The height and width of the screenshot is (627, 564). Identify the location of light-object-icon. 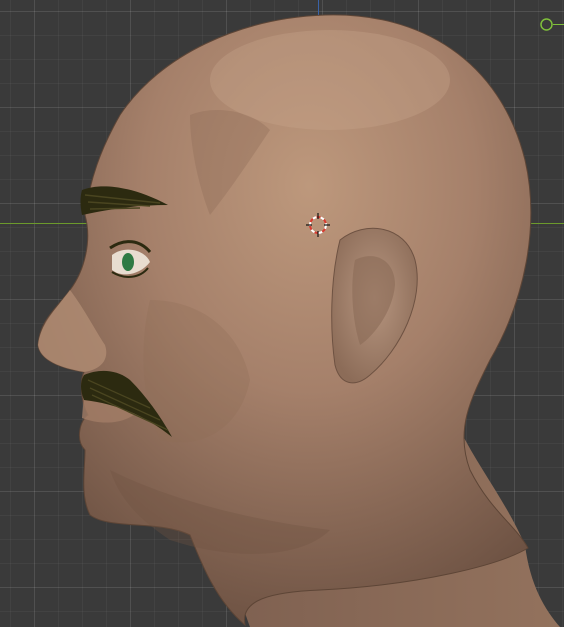
(546, 24).